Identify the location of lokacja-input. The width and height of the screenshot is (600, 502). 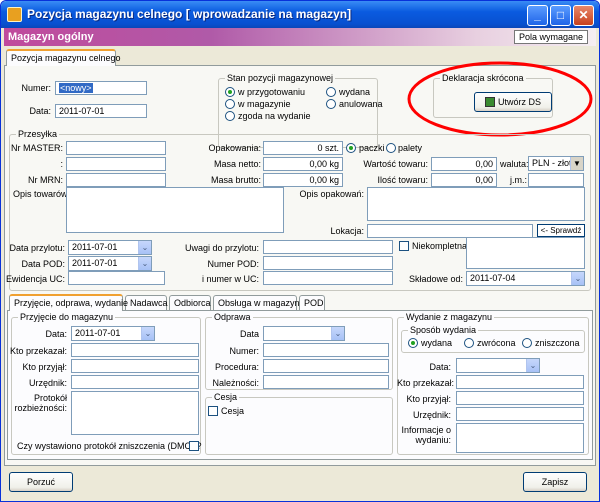
(450, 231).